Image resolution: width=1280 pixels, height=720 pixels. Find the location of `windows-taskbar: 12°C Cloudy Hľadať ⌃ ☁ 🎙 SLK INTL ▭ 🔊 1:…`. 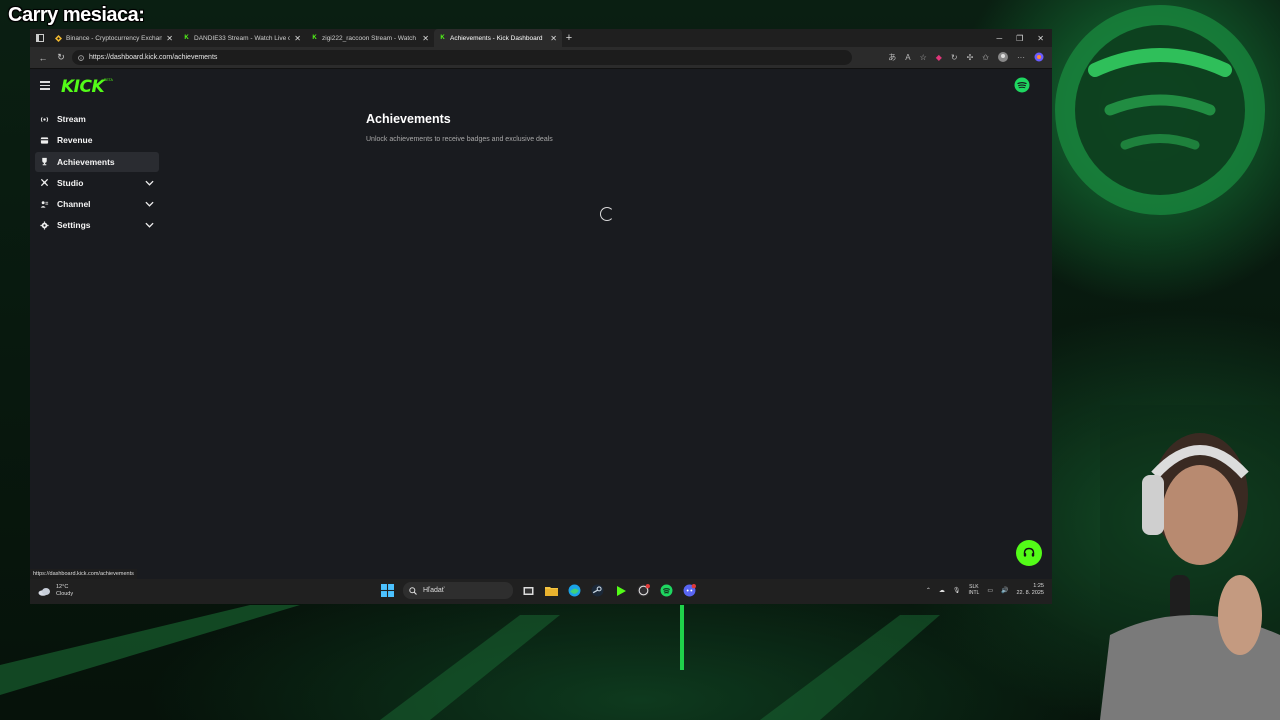

windows-taskbar: 12°C Cloudy Hľadať ⌃ ☁ 🎙 SLK INTL ▭ 🔊 1:… is located at coordinates (541, 591).